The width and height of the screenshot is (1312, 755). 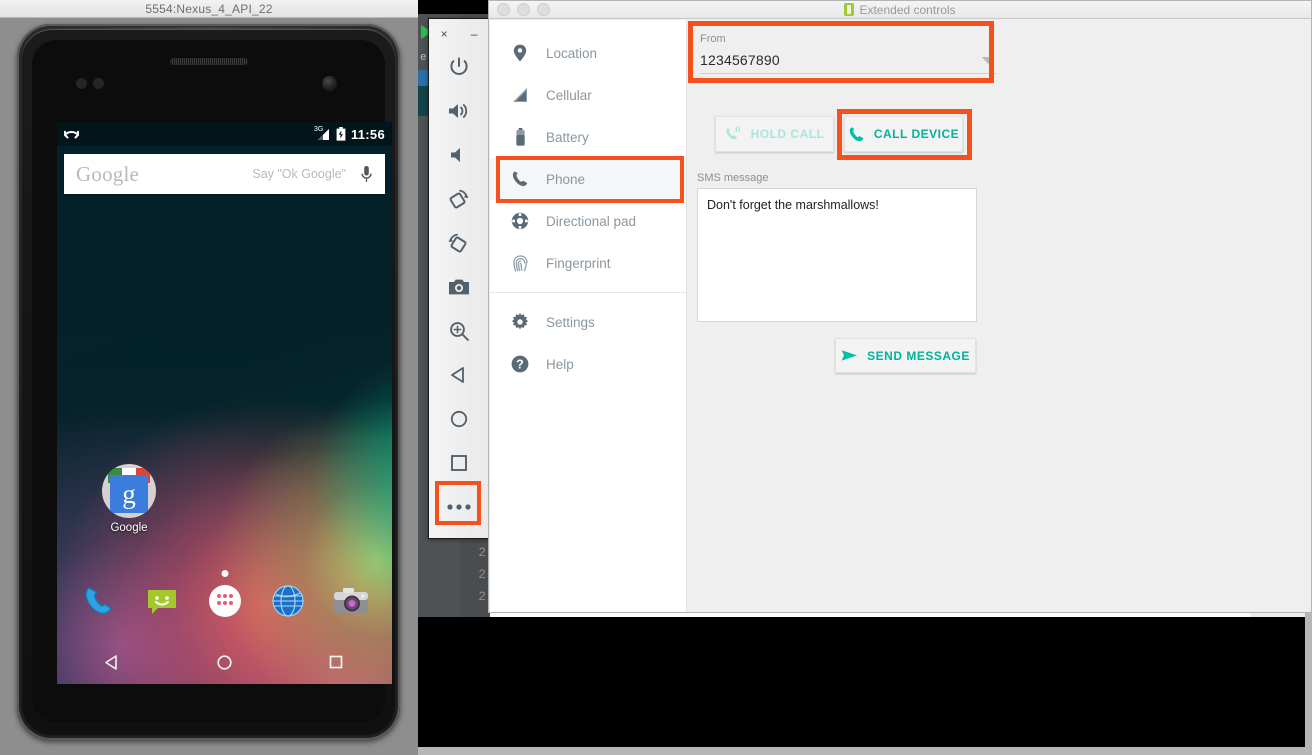 I want to click on sidebar-item-label: Directional pad, so click(x=591, y=221).